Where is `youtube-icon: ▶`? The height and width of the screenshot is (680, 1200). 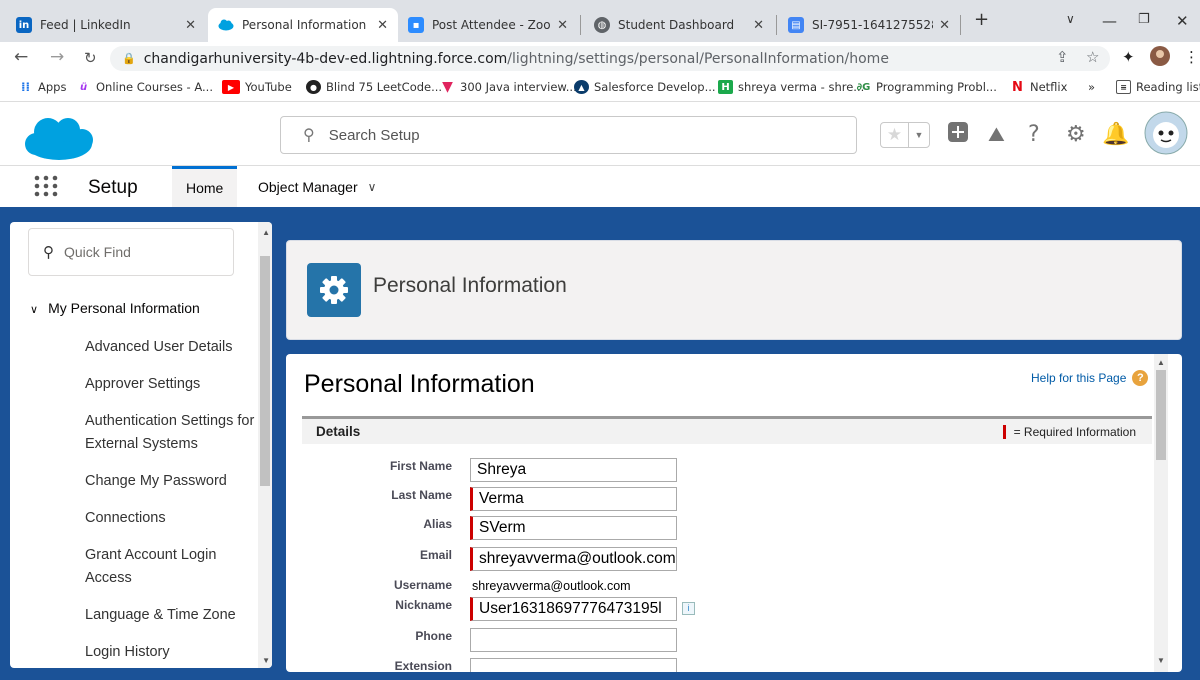
youtube-icon: ▶ is located at coordinates (231, 87).